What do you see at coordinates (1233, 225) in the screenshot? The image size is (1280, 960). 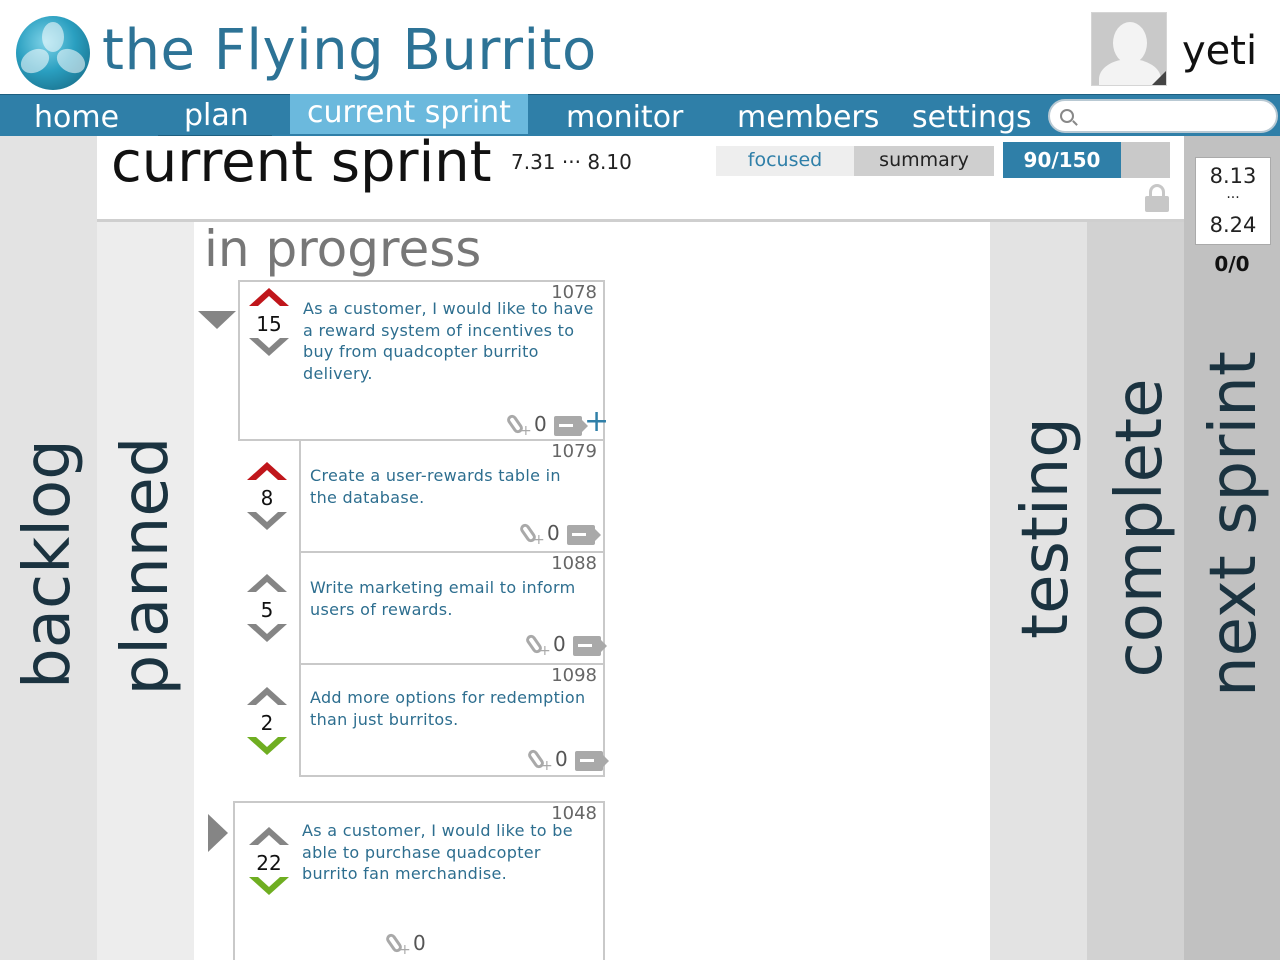 I see `next-sprint-end: 8.24` at bounding box center [1233, 225].